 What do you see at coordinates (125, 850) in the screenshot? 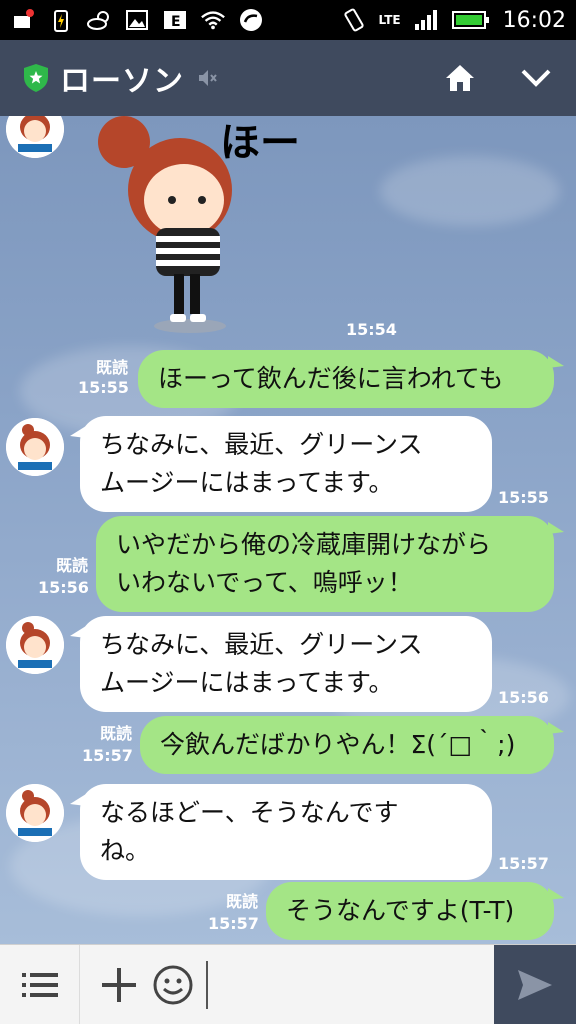
I see `message-text: ね。` at bounding box center [125, 850].